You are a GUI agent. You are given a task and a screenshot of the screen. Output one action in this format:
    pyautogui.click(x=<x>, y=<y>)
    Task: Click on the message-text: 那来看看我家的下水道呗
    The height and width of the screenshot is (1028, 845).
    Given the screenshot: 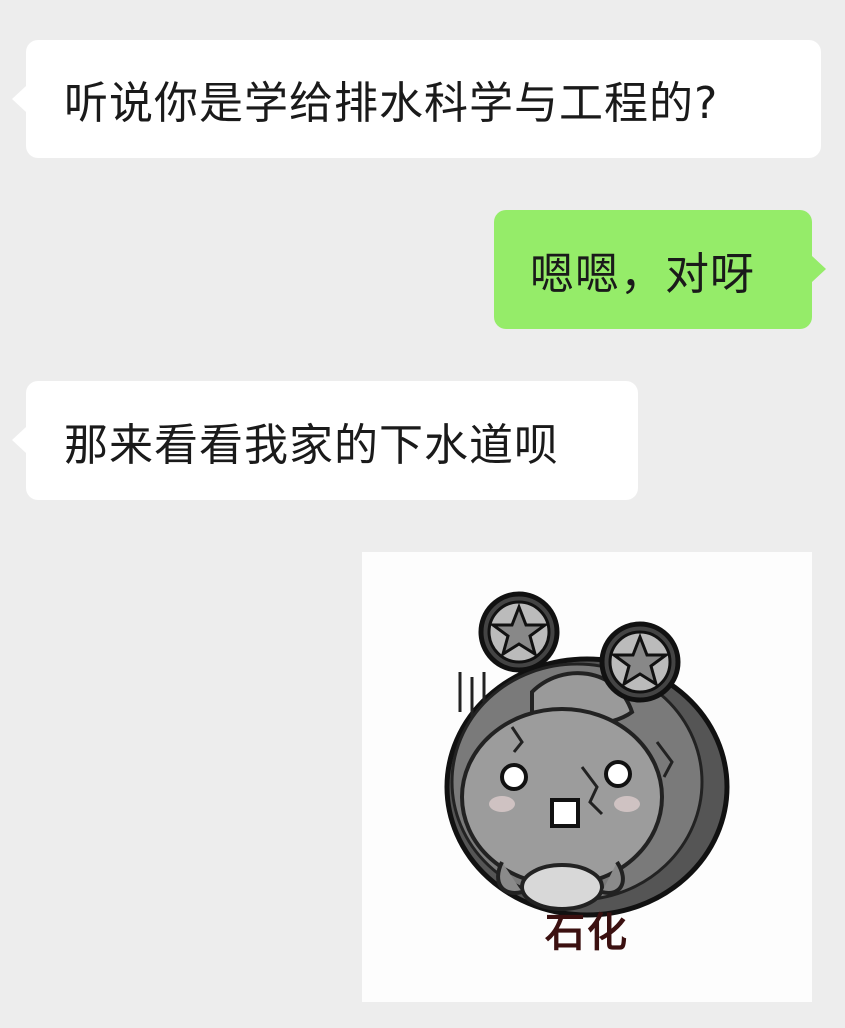 What is the action you would take?
    pyautogui.click(x=311, y=445)
    